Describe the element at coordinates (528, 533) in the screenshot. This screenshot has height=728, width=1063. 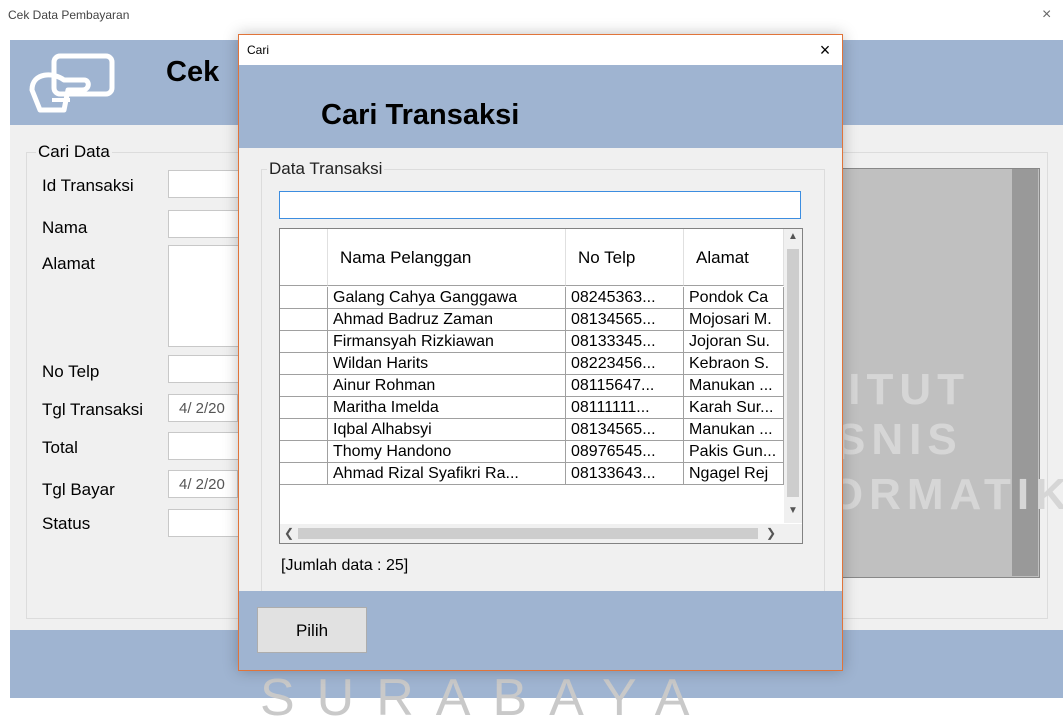
I see `horizontal-scroll-thumb` at that location.